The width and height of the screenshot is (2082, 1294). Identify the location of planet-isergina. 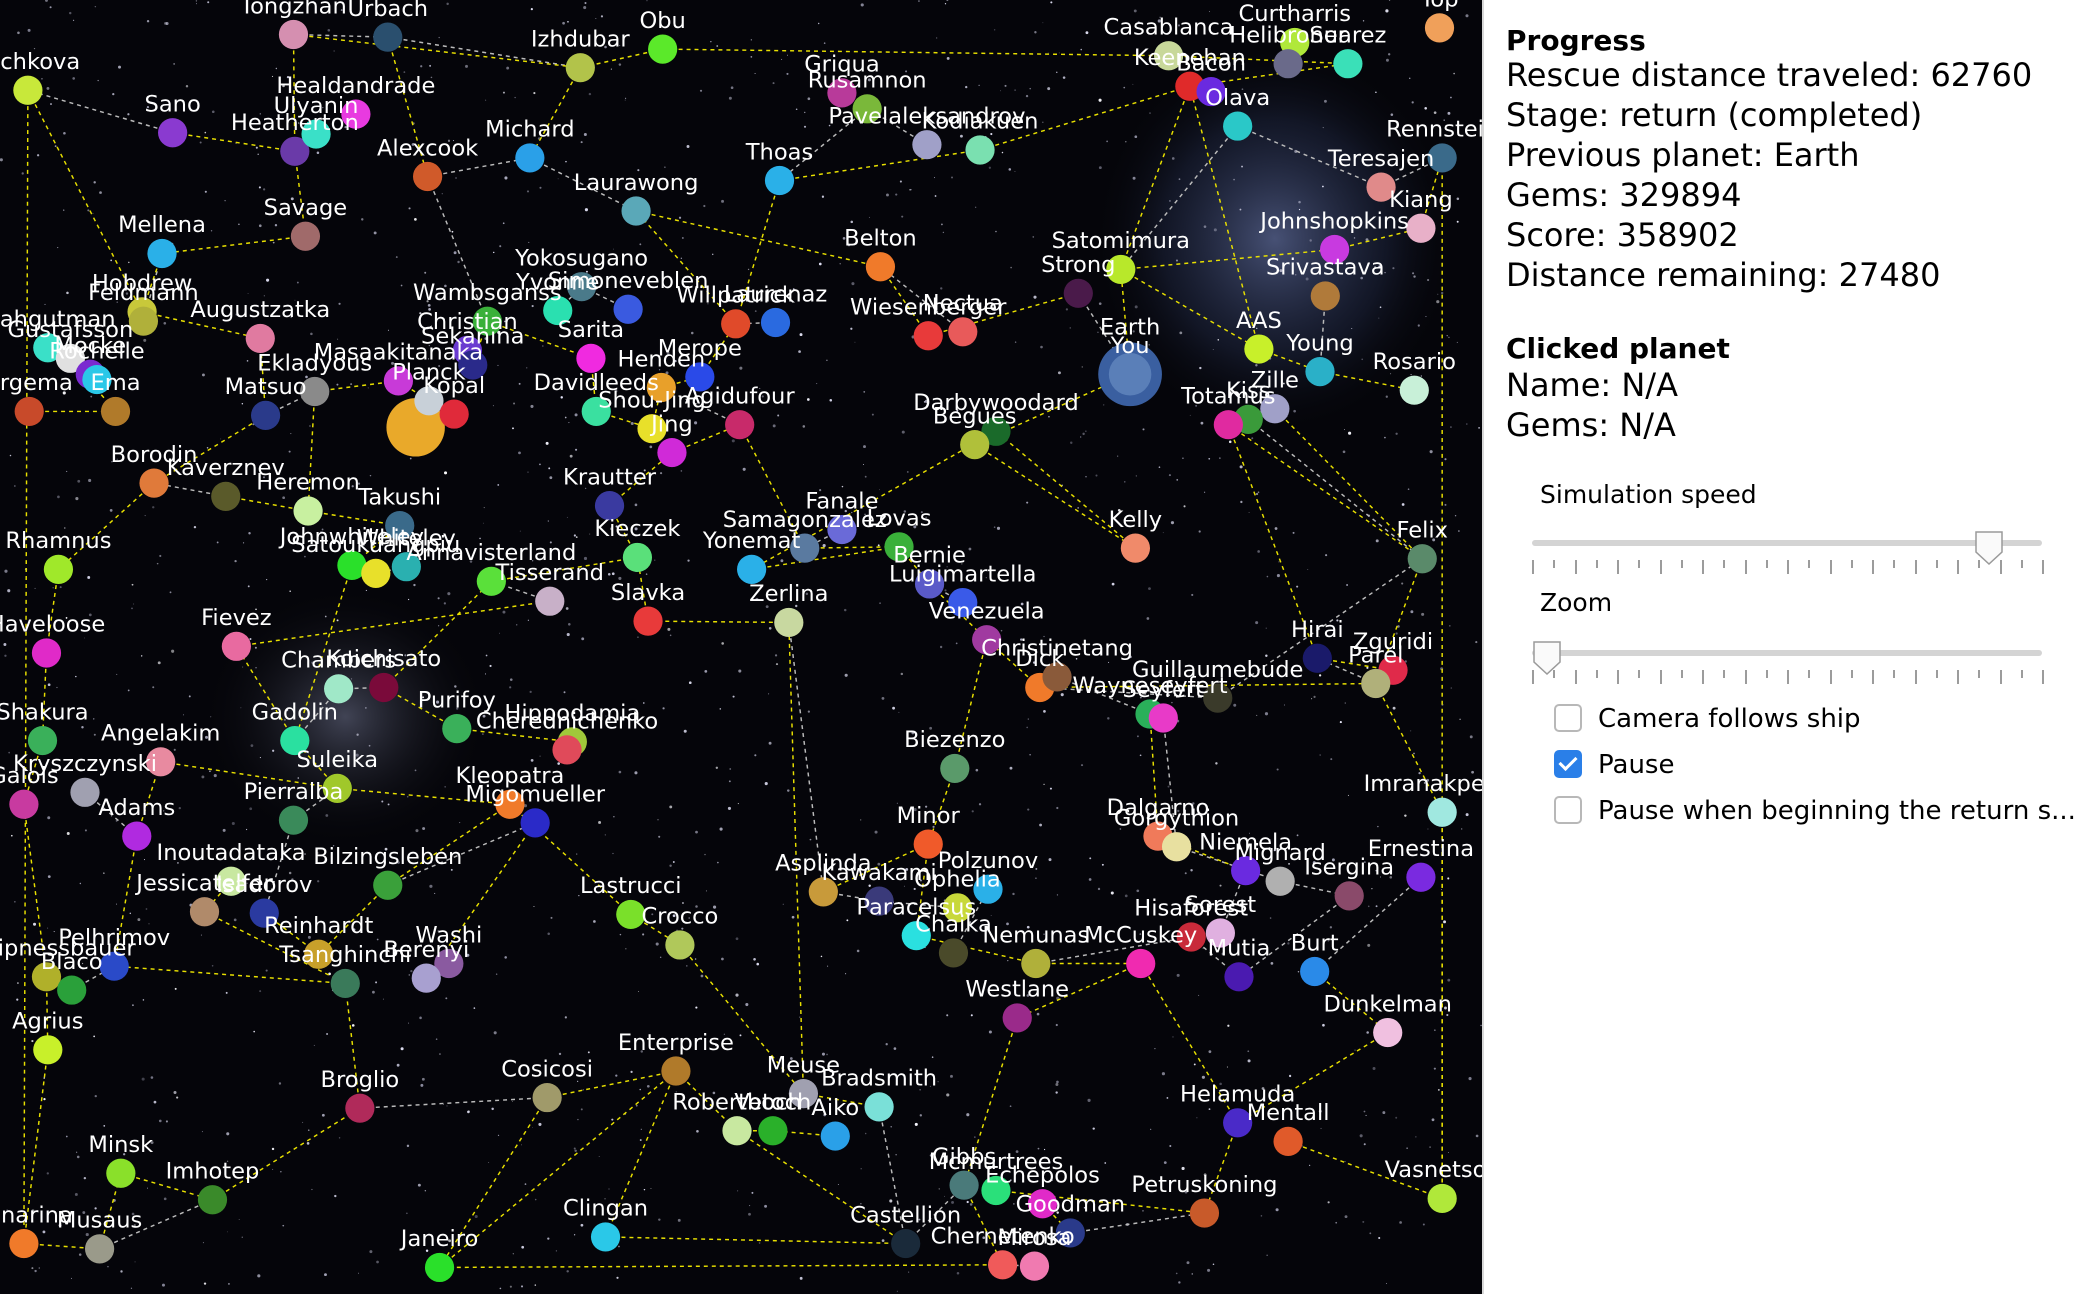
(1349, 896).